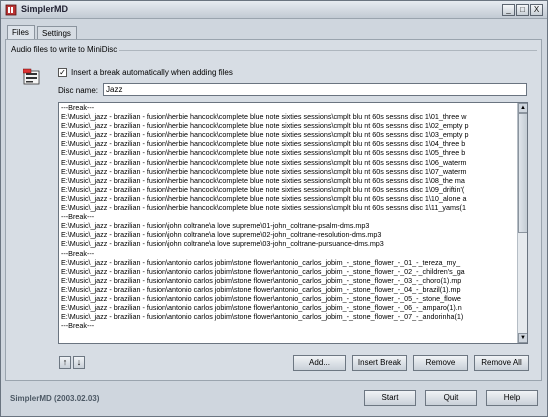 The height and width of the screenshot is (417, 548). I want to click on remove-all-button: Remove All, so click(501, 363).